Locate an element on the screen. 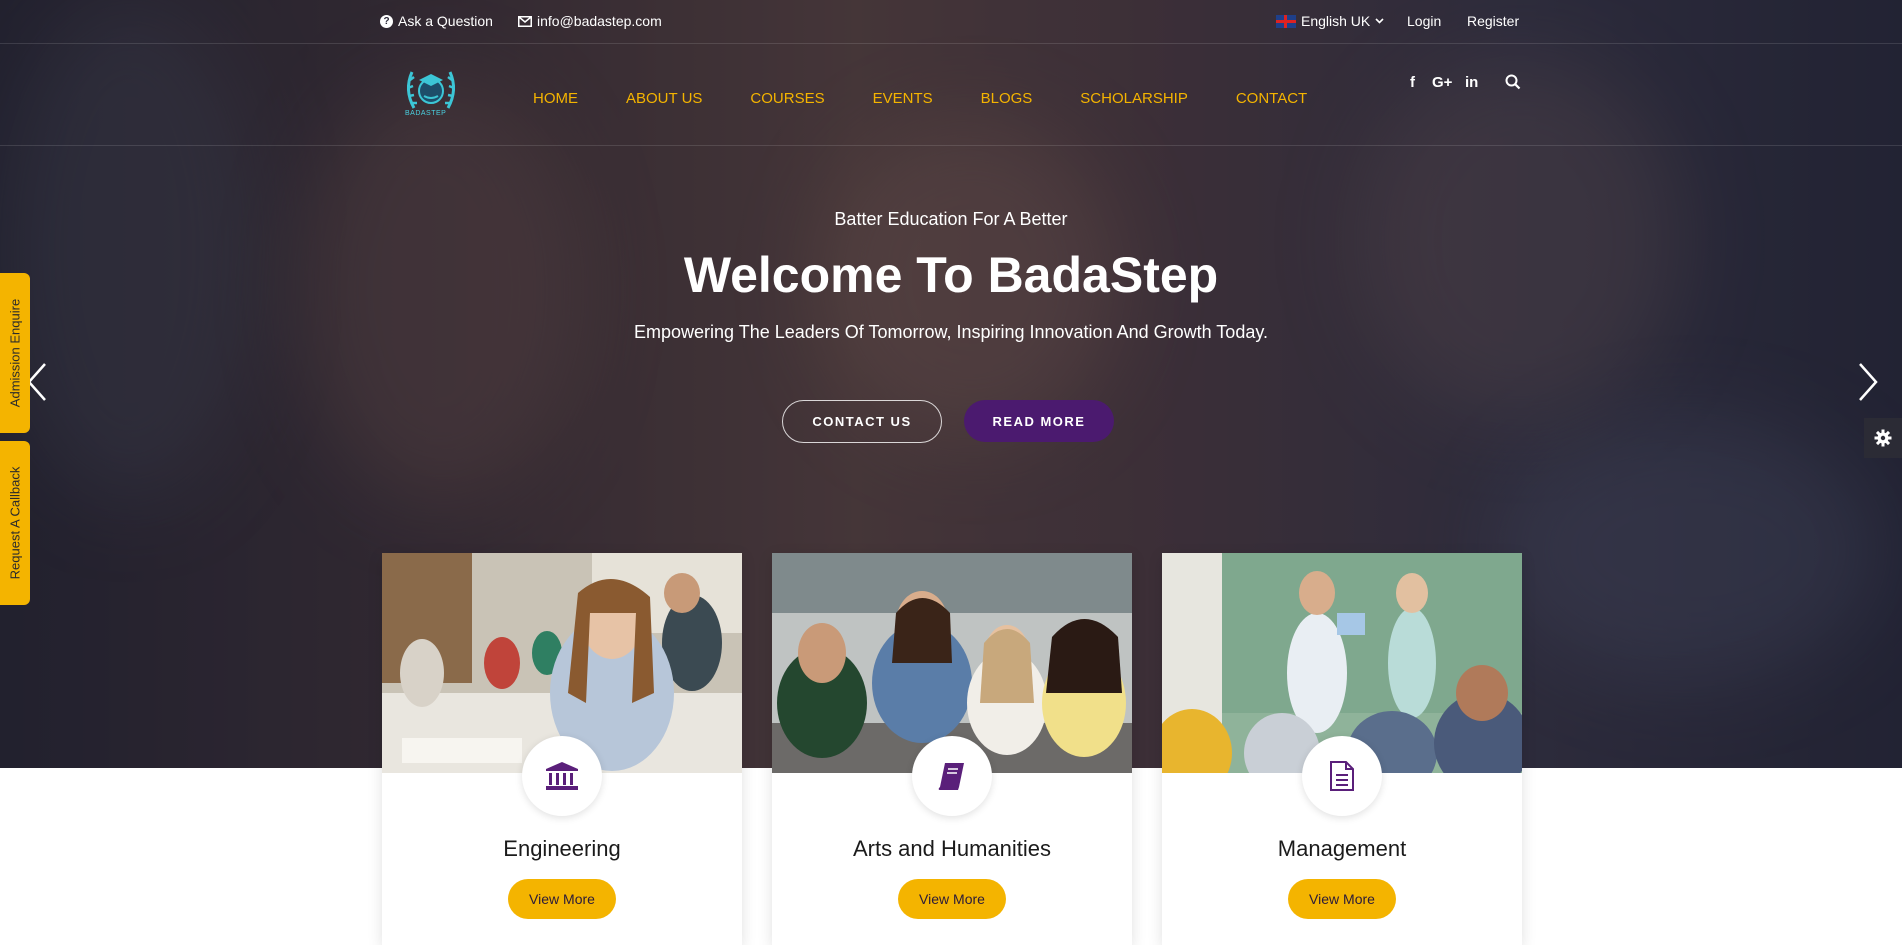 The height and width of the screenshot is (945, 1902). slider-next-arrow-icon is located at coordinates (1868, 382).